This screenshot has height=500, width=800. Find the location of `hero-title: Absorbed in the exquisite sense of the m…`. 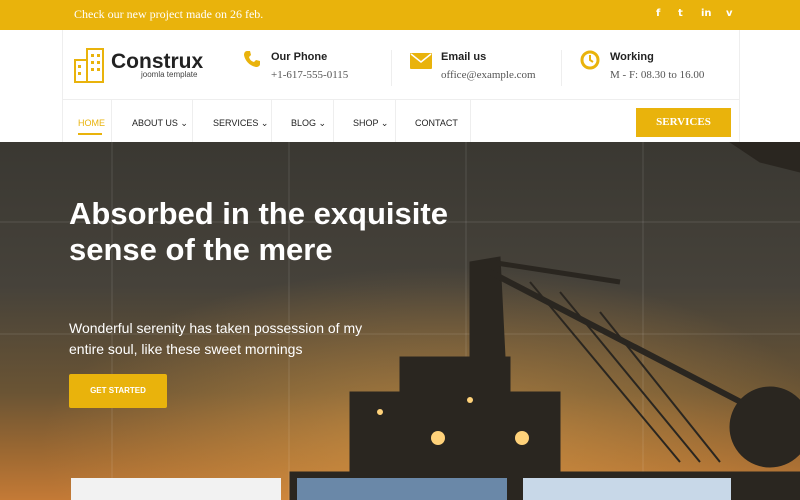

hero-title: Absorbed in the exquisite sense of the m… is located at coordinates (258, 231).